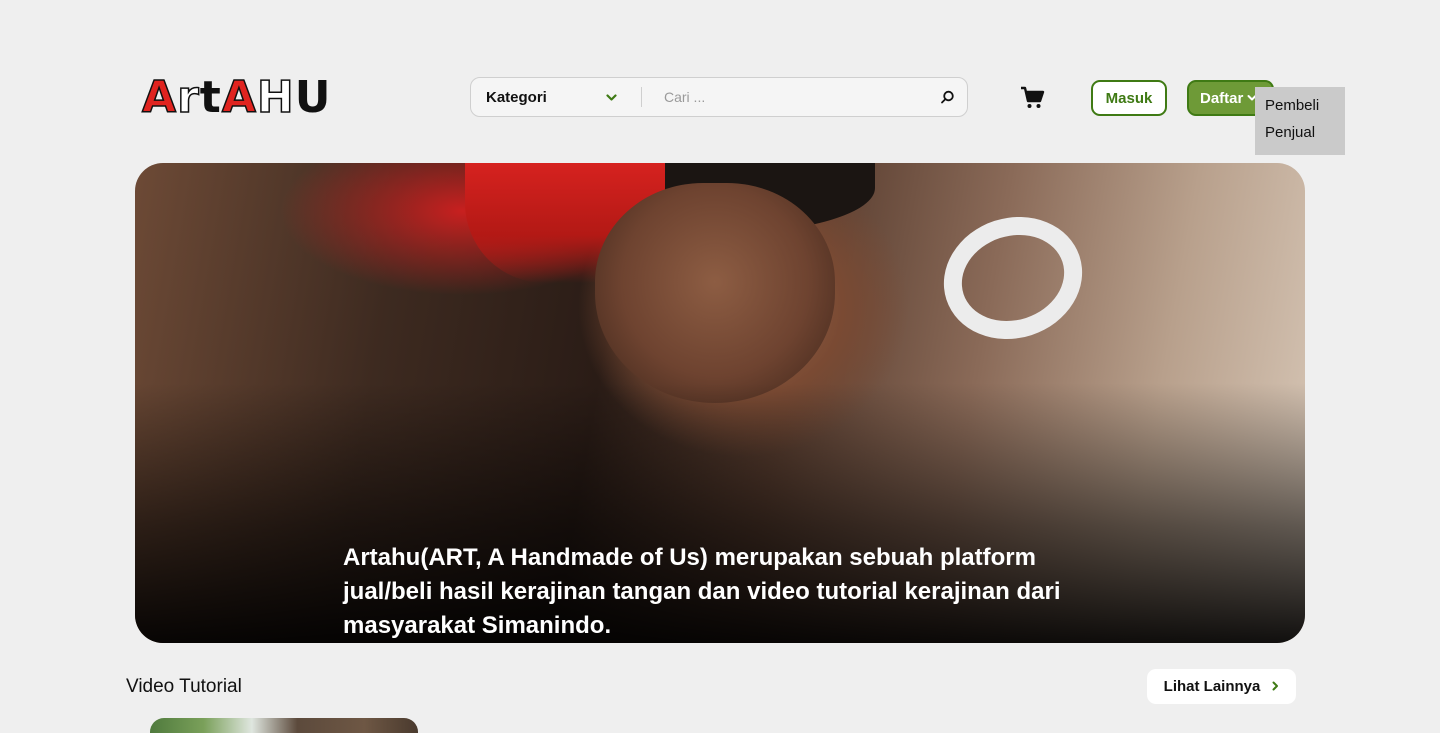  Describe the element at coordinates (1305, 132) in the screenshot. I see `menu-item-penjual: Penjual` at that location.